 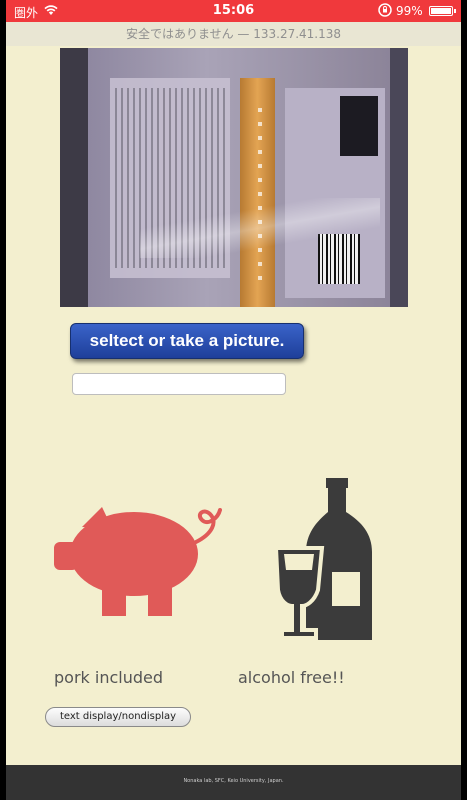 I want to click on battery-percent: 99%, so click(x=409, y=11).